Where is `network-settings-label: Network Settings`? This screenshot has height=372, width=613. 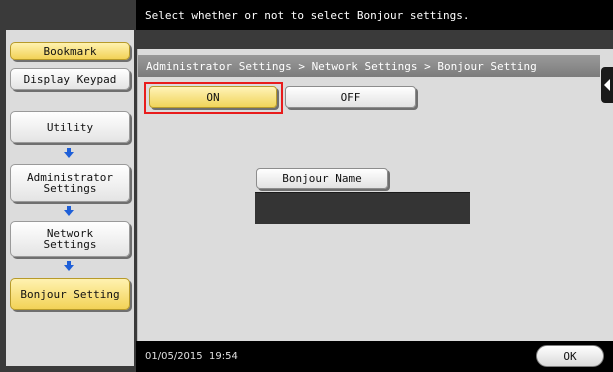 network-settings-label: Network Settings is located at coordinates (70, 239).